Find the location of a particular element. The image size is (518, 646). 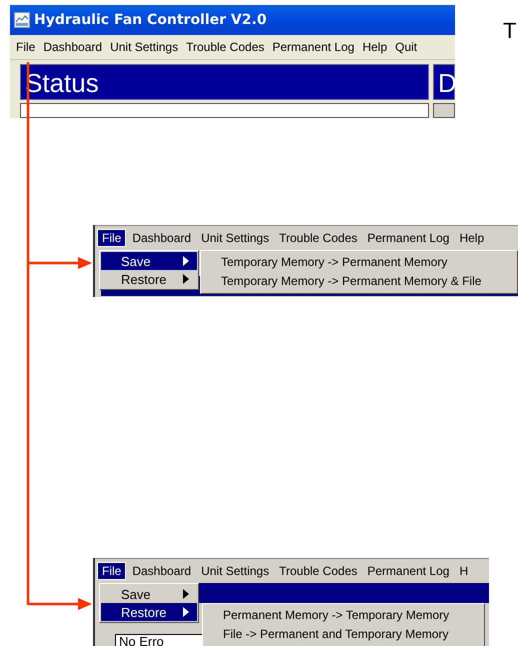

menu-item: Permanent Memory -> Temporary Memory is located at coordinates (343, 615).